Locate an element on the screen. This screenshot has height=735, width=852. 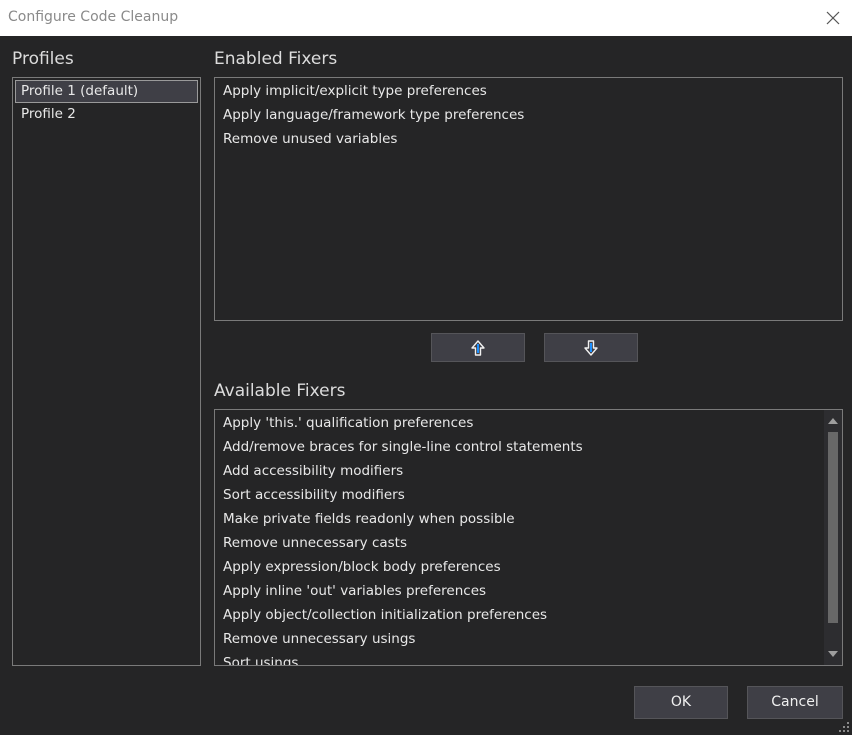
move-up-button is located at coordinates (478, 347).